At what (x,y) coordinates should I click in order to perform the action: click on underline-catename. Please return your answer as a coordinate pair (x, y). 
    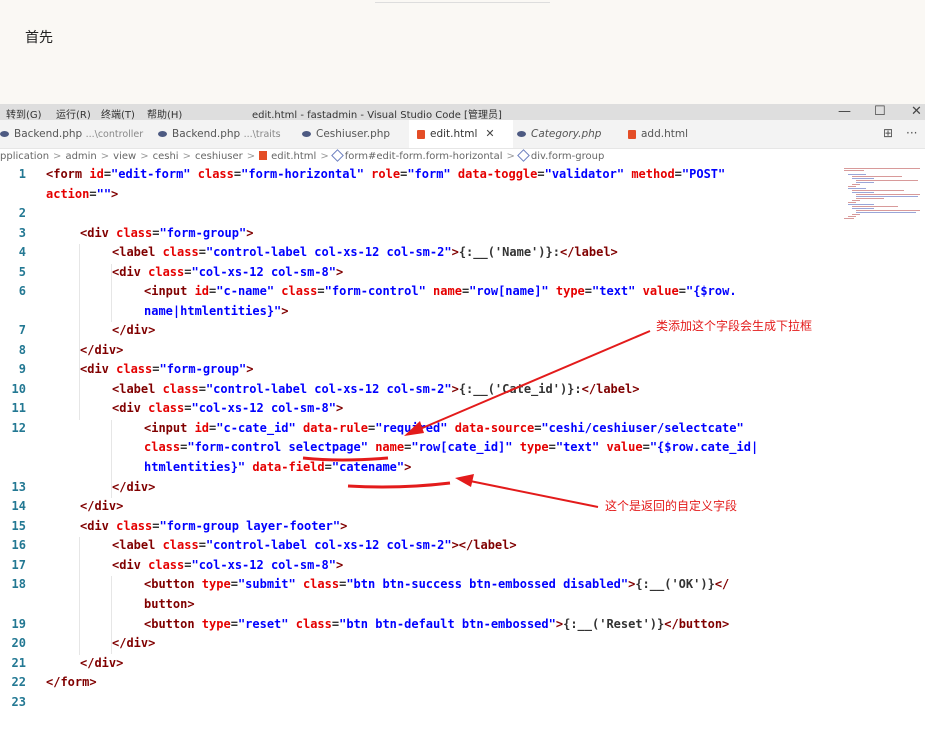
    Looking at the image, I should click on (399, 485).